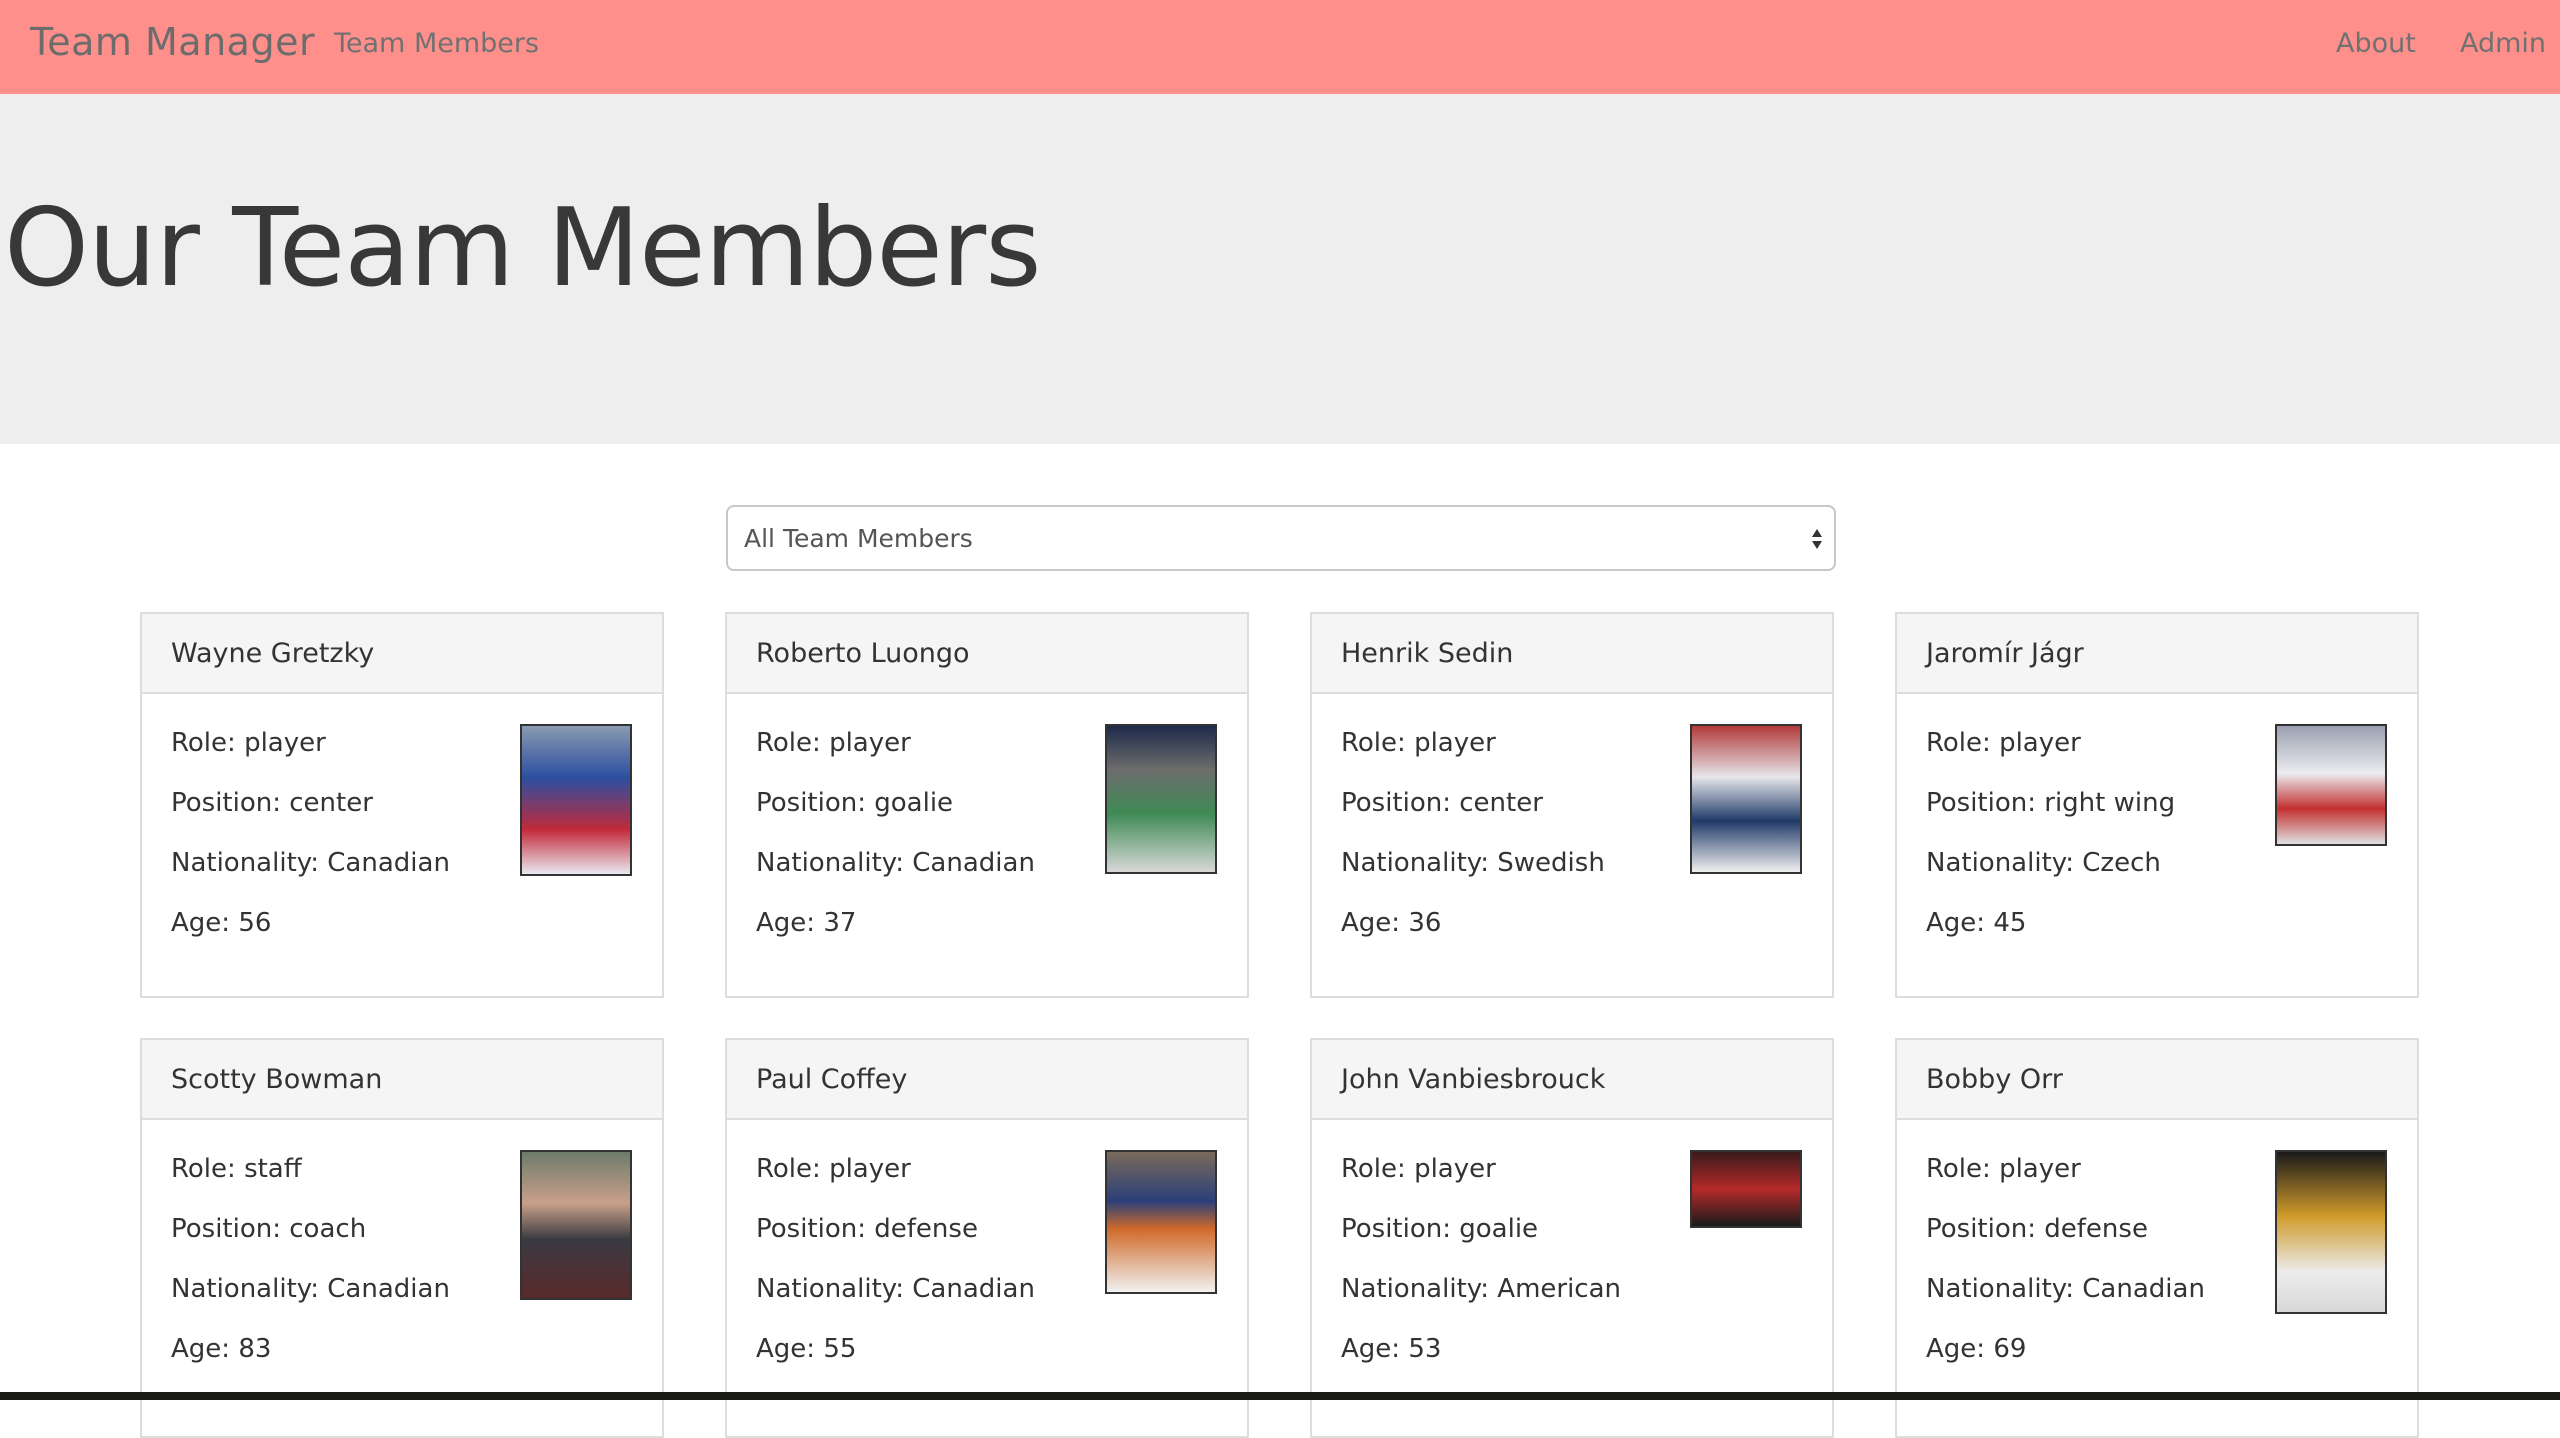 This screenshot has height=1438, width=2560. I want to click on brand-link: Team Manager, so click(172, 42).